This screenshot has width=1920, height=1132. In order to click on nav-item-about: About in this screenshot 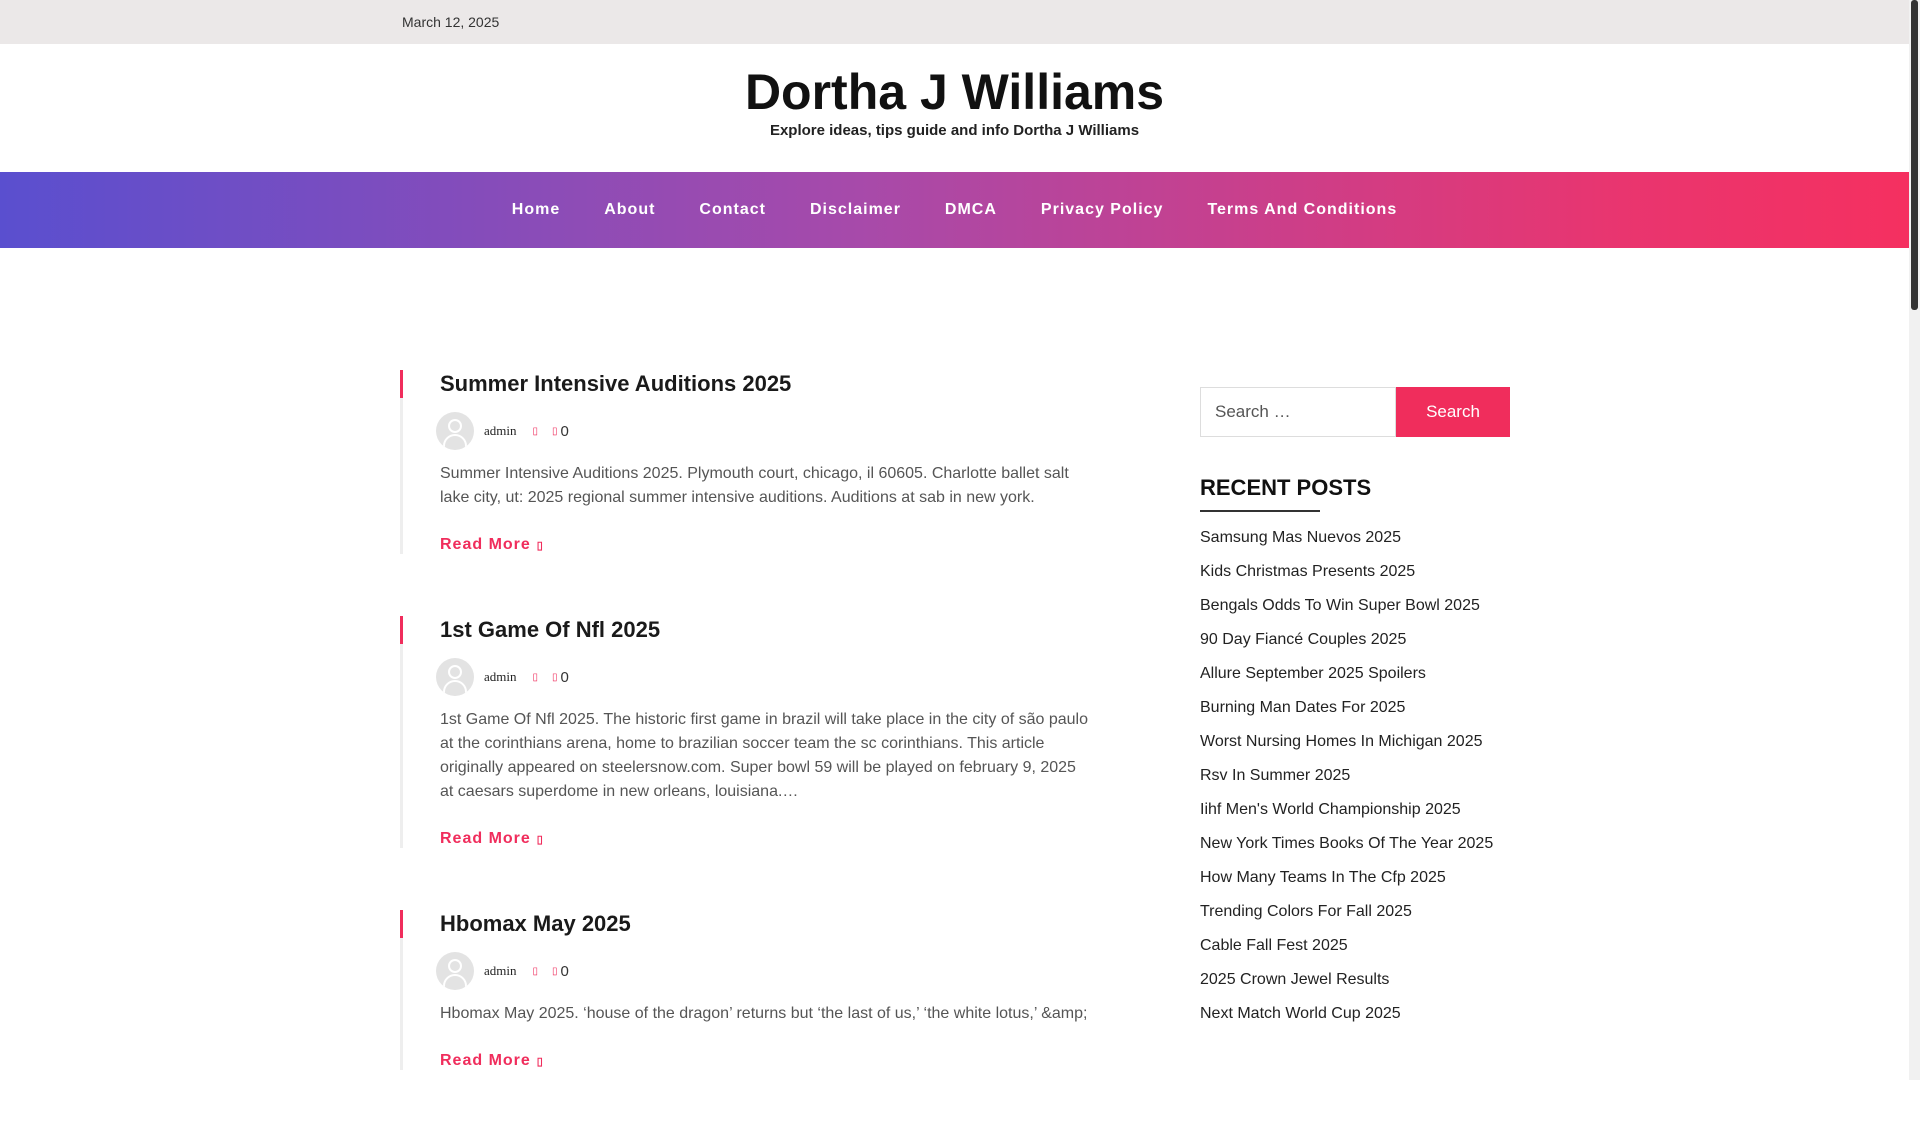, I will do `click(629, 210)`.